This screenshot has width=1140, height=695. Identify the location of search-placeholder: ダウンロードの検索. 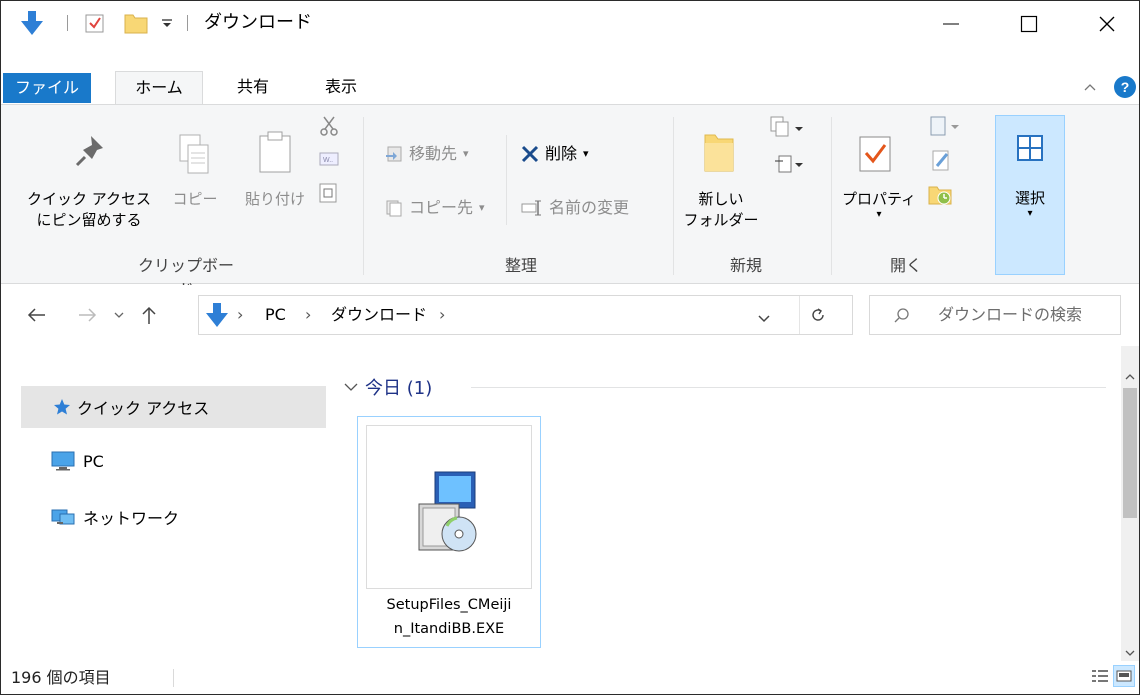
(1010, 314).